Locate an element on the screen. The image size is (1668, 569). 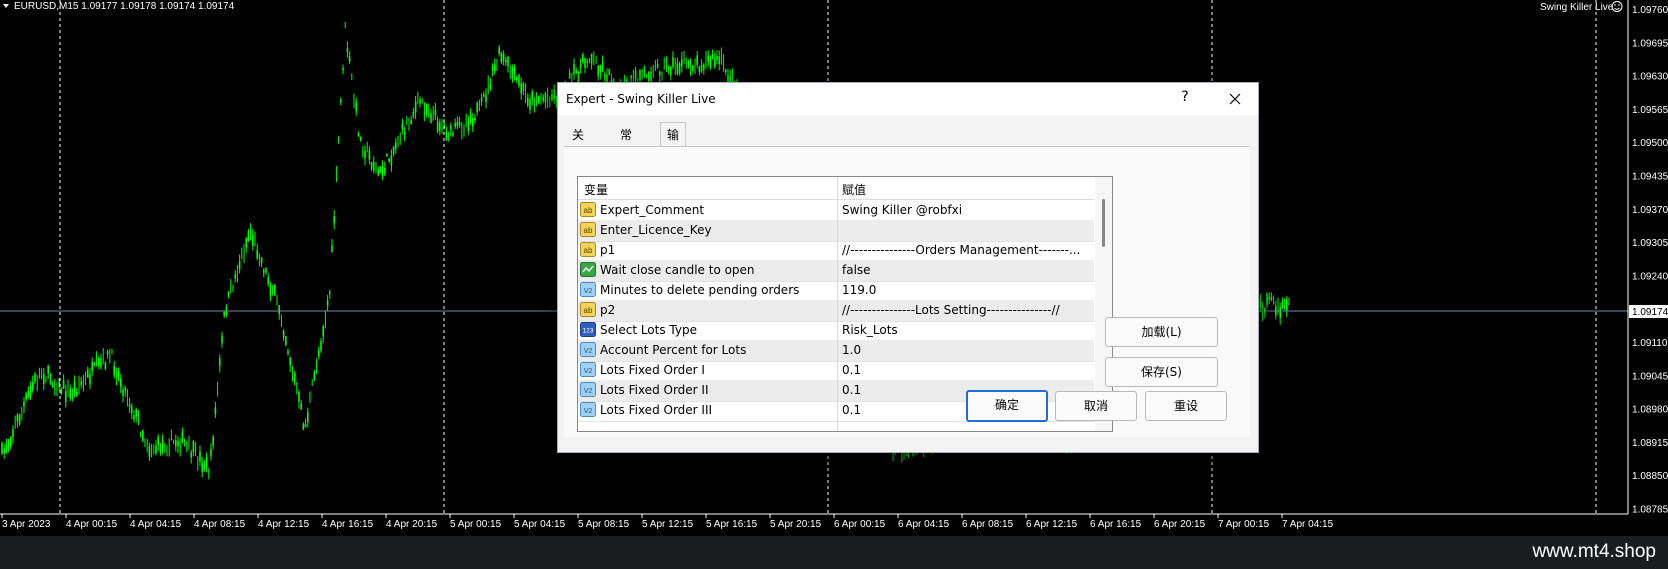
parameter-value: 0.1 is located at coordinates (967, 370).